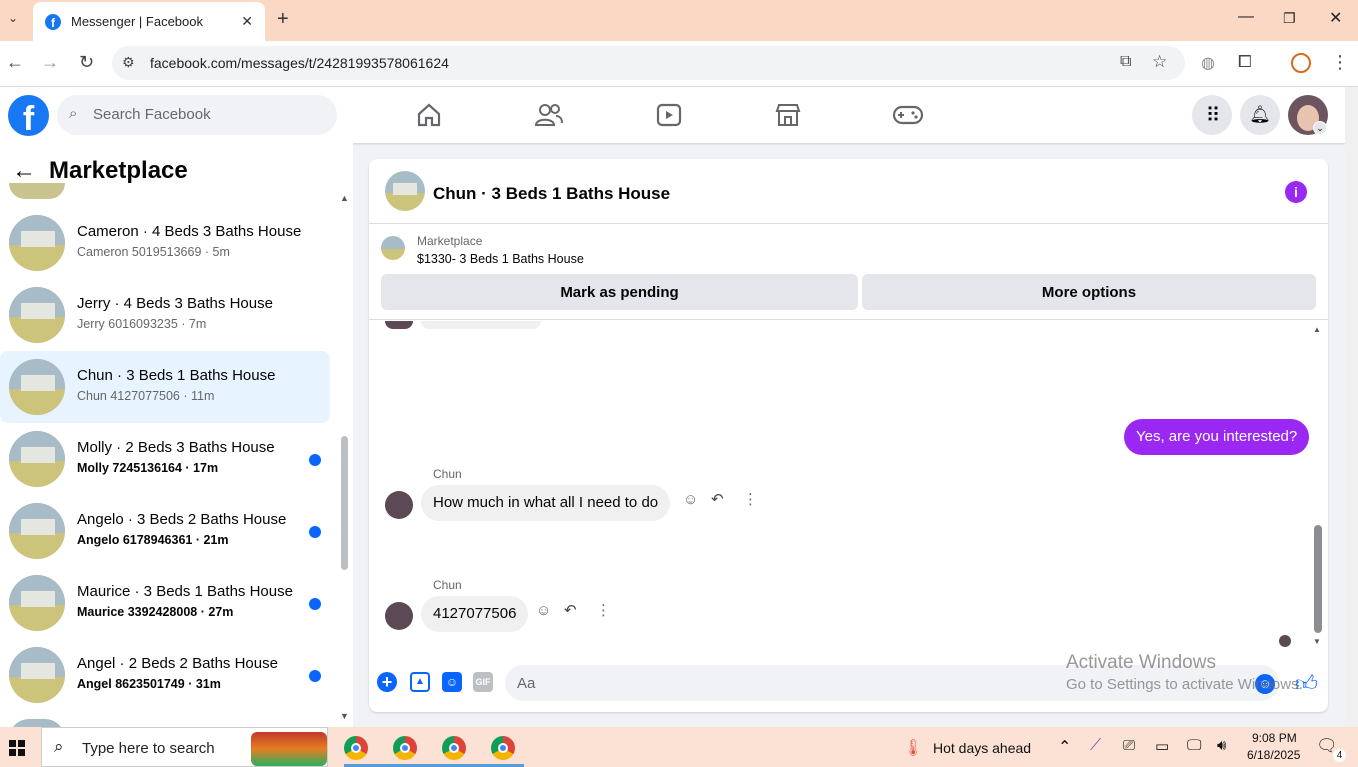 This screenshot has width=1358, height=767. I want to click on notifications-button: 🔔︎, so click(1260, 115).